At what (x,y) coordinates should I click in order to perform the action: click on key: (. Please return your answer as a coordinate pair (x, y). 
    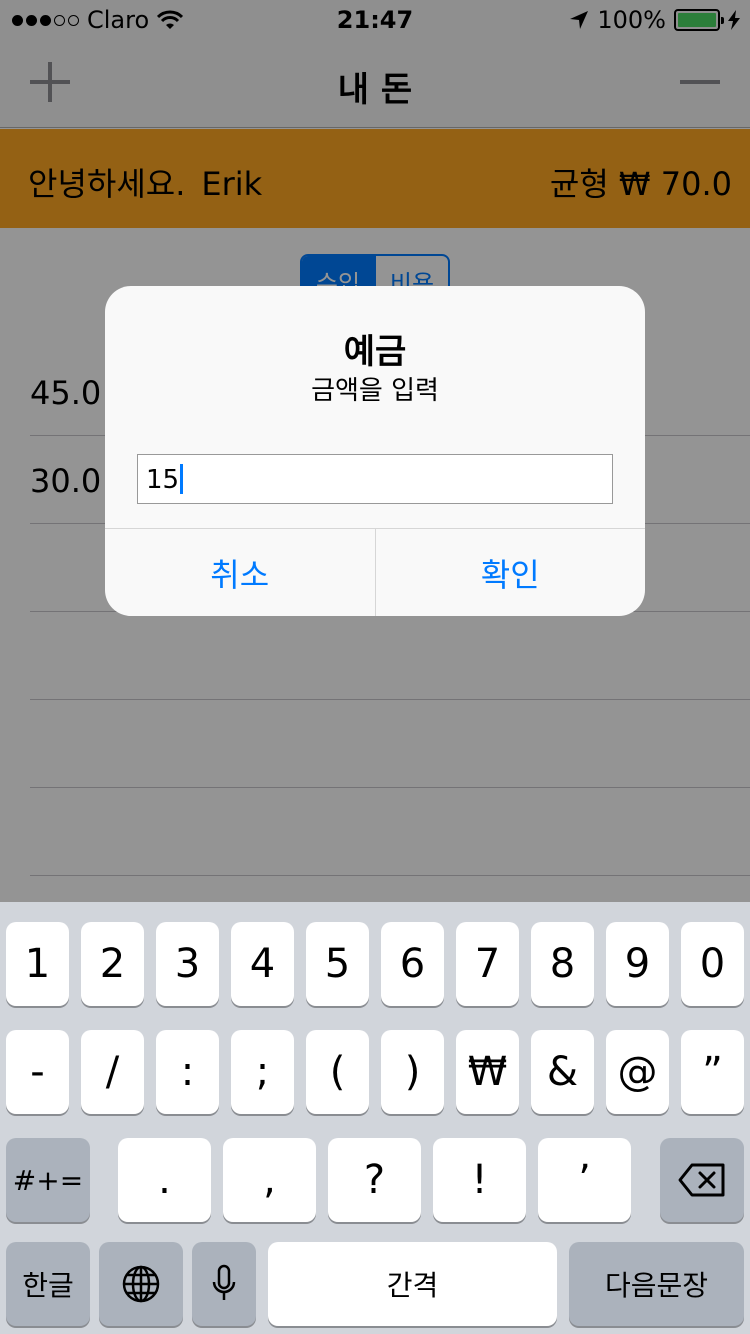
    Looking at the image, I should click on (337, 1072).